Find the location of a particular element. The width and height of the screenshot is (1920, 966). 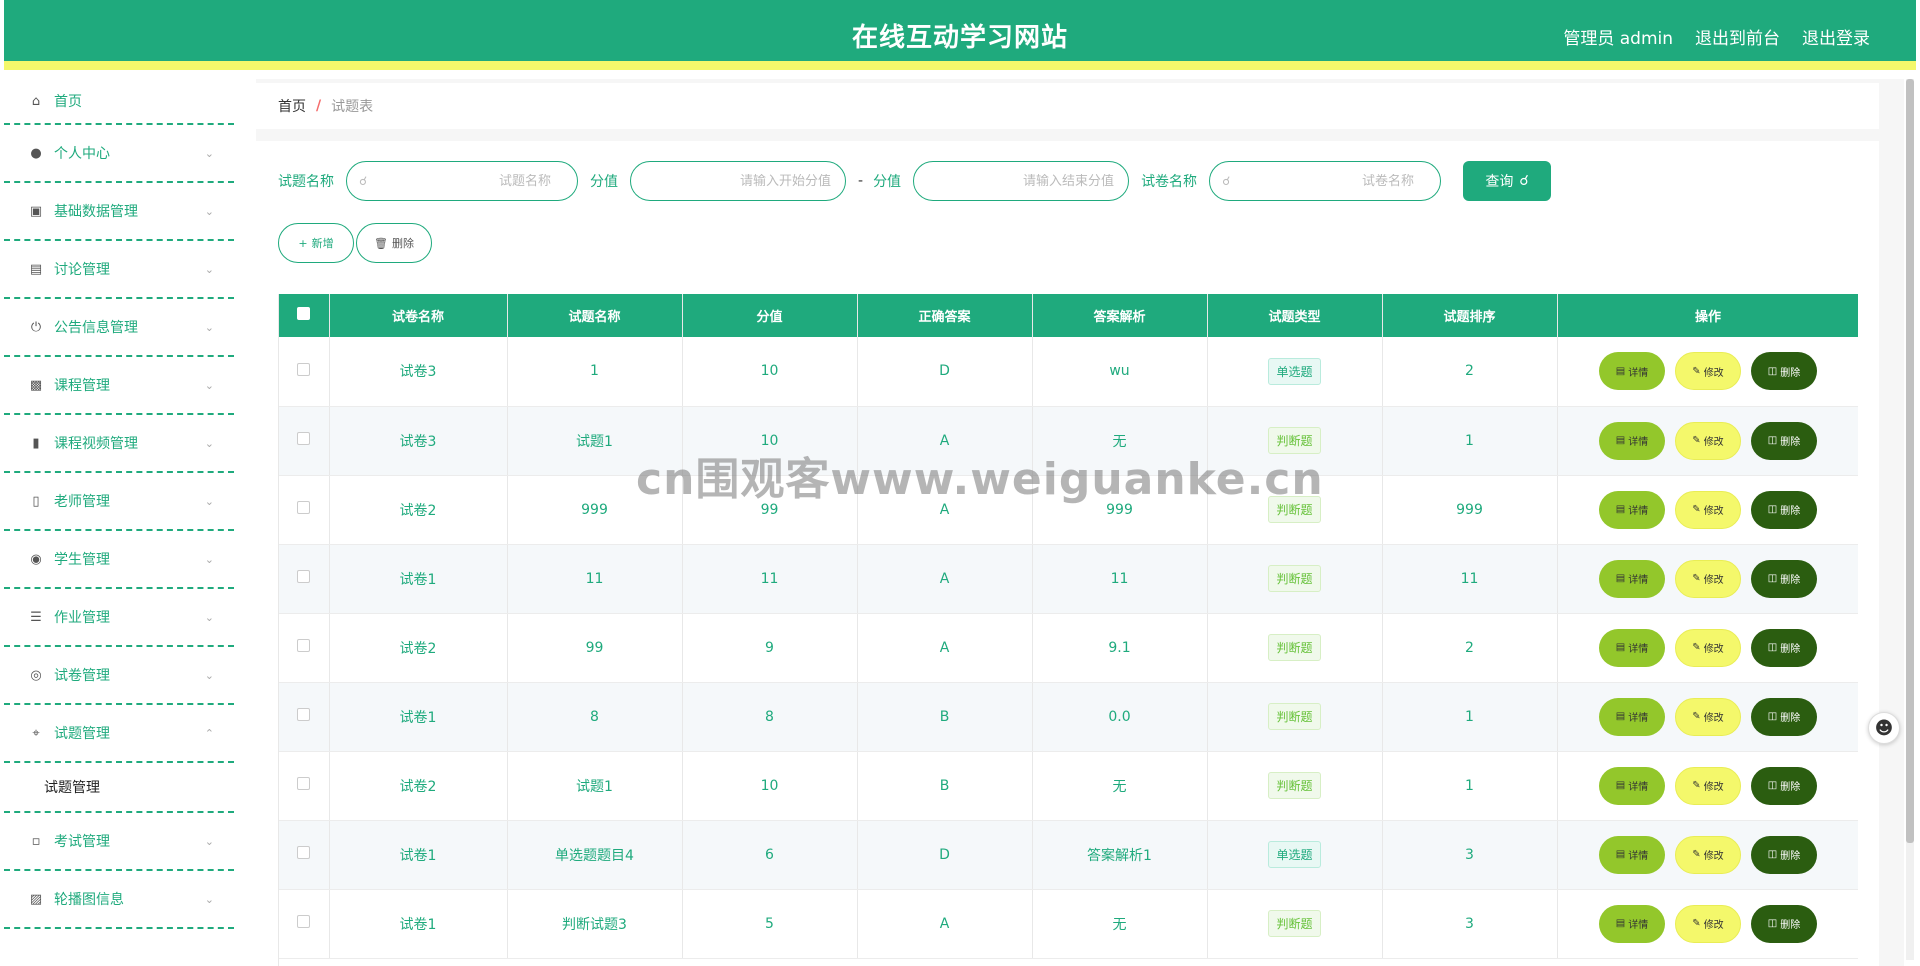

question-type-tag: 单选题 is located at coordinates (1294, 854).